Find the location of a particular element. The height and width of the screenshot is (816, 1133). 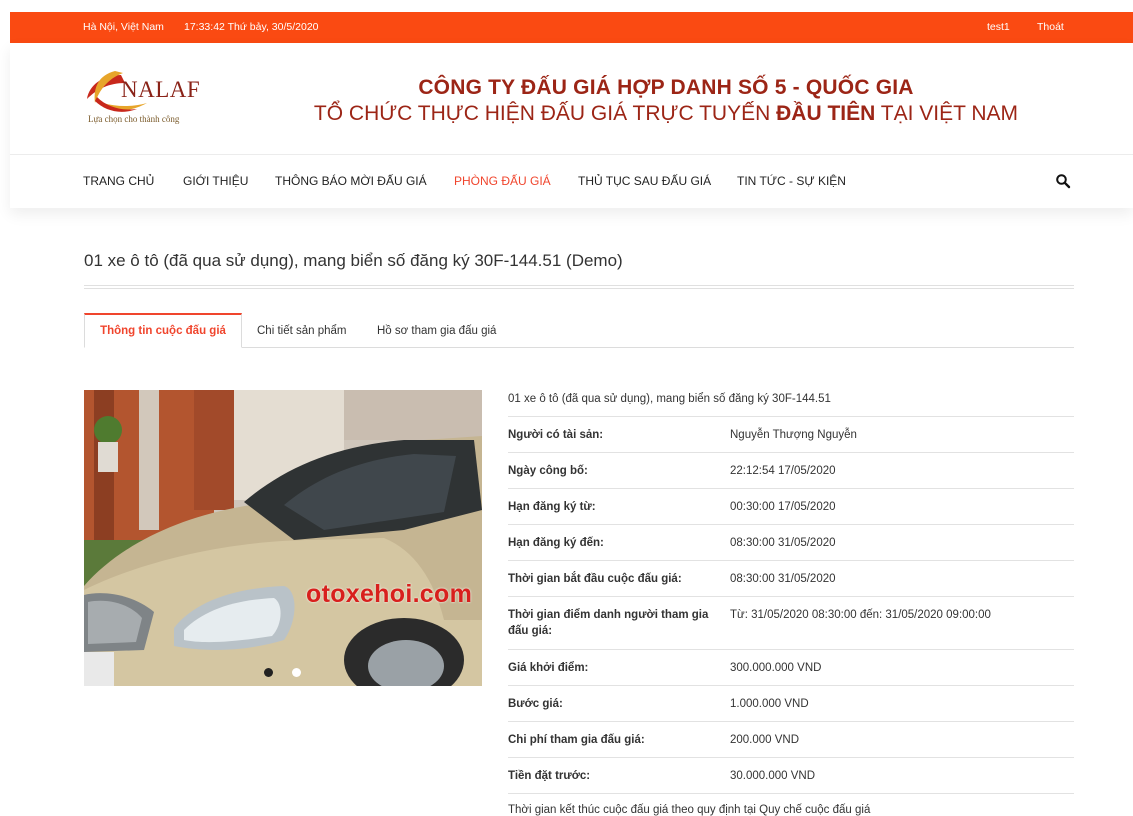

tab-product-details: Chi tiết sản phẩm is located at coordinates (302, 330).